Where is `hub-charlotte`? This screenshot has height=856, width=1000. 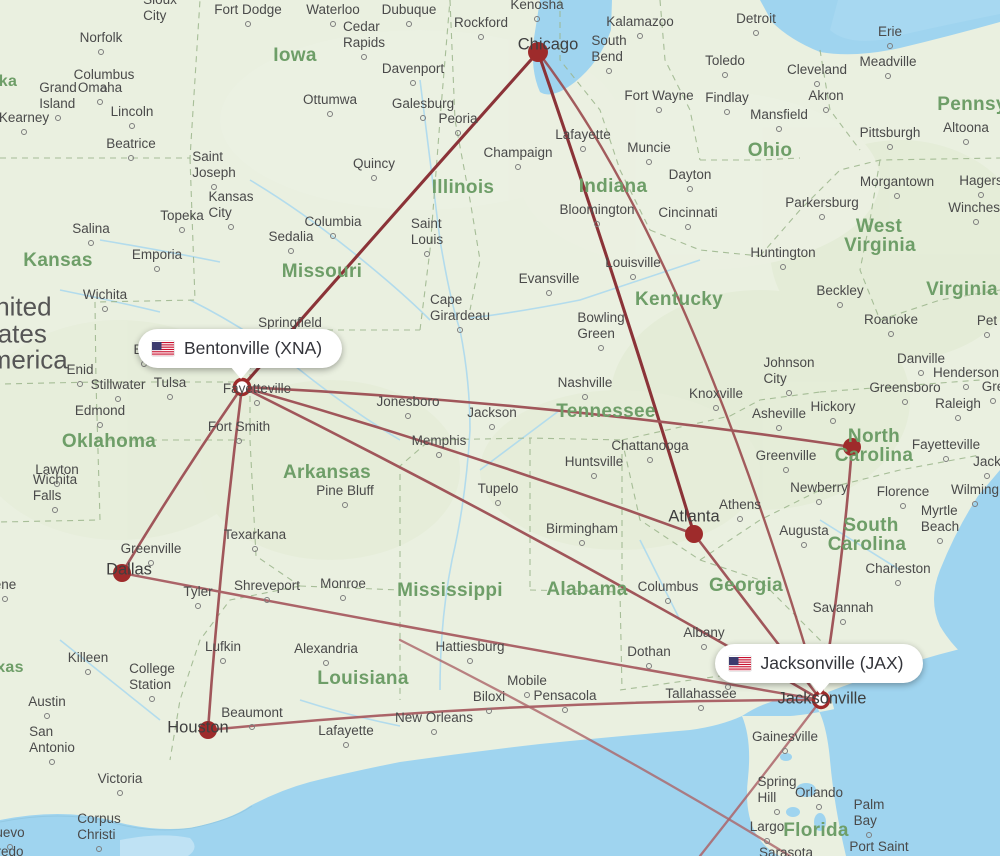
hub-charlotte is located at coordinates (852, 447).